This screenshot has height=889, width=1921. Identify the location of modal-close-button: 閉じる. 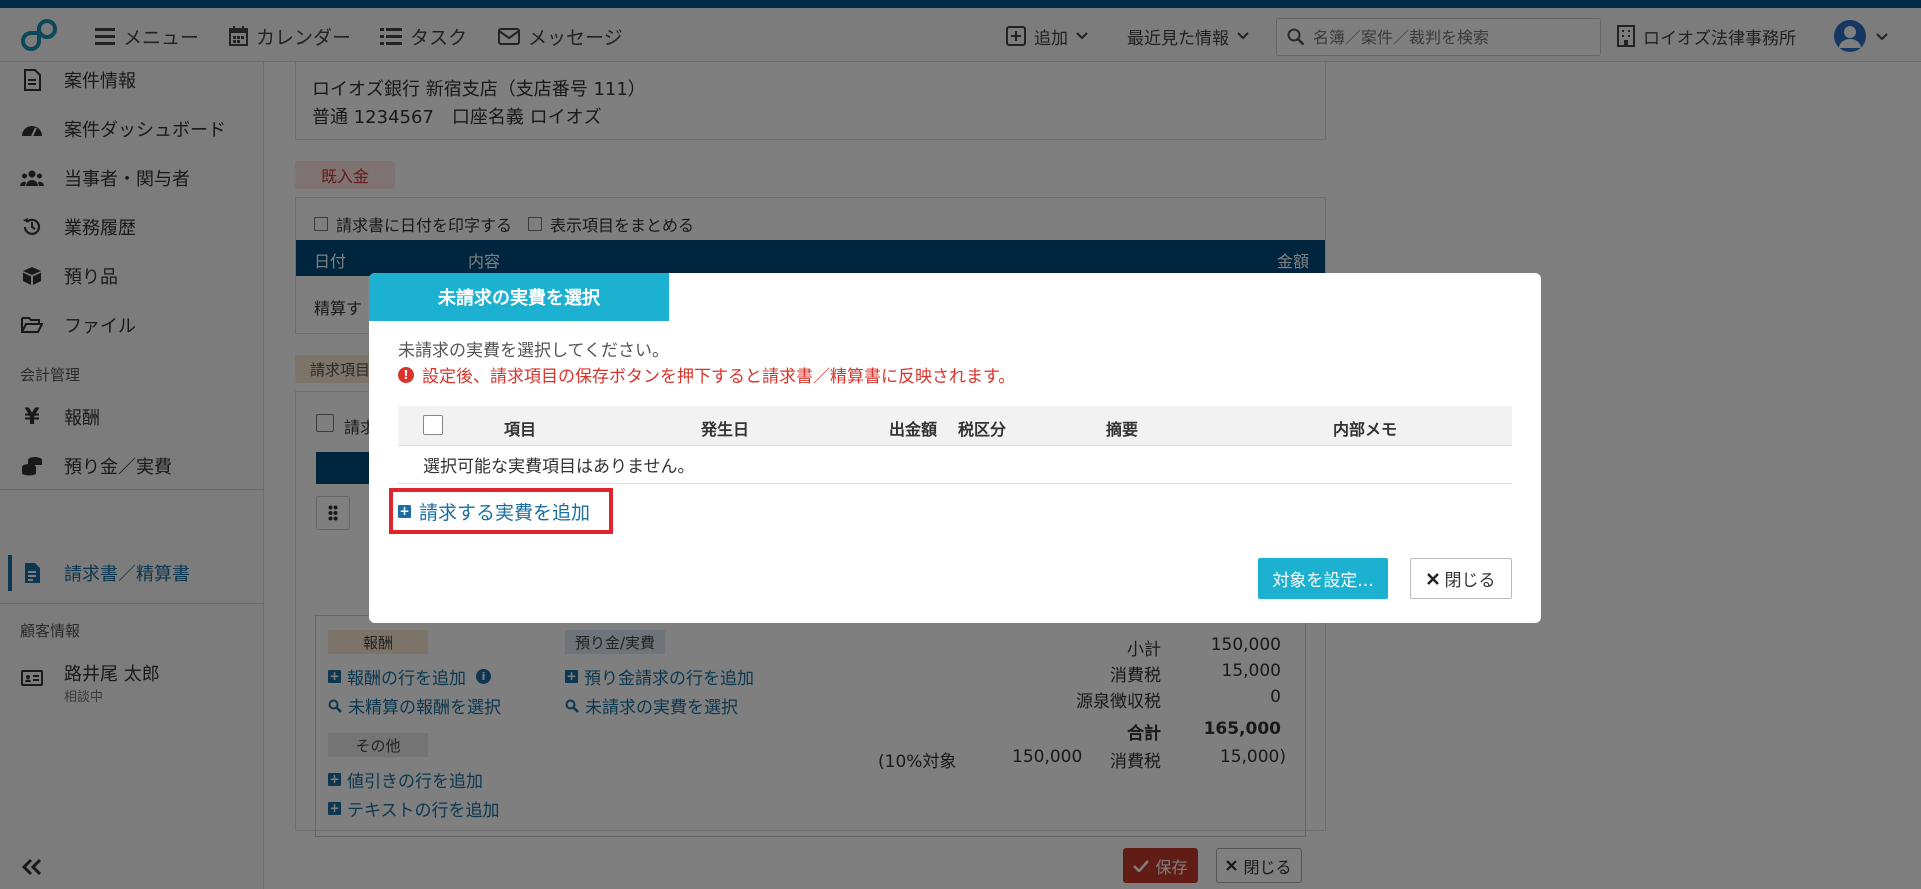
(1461, 578).